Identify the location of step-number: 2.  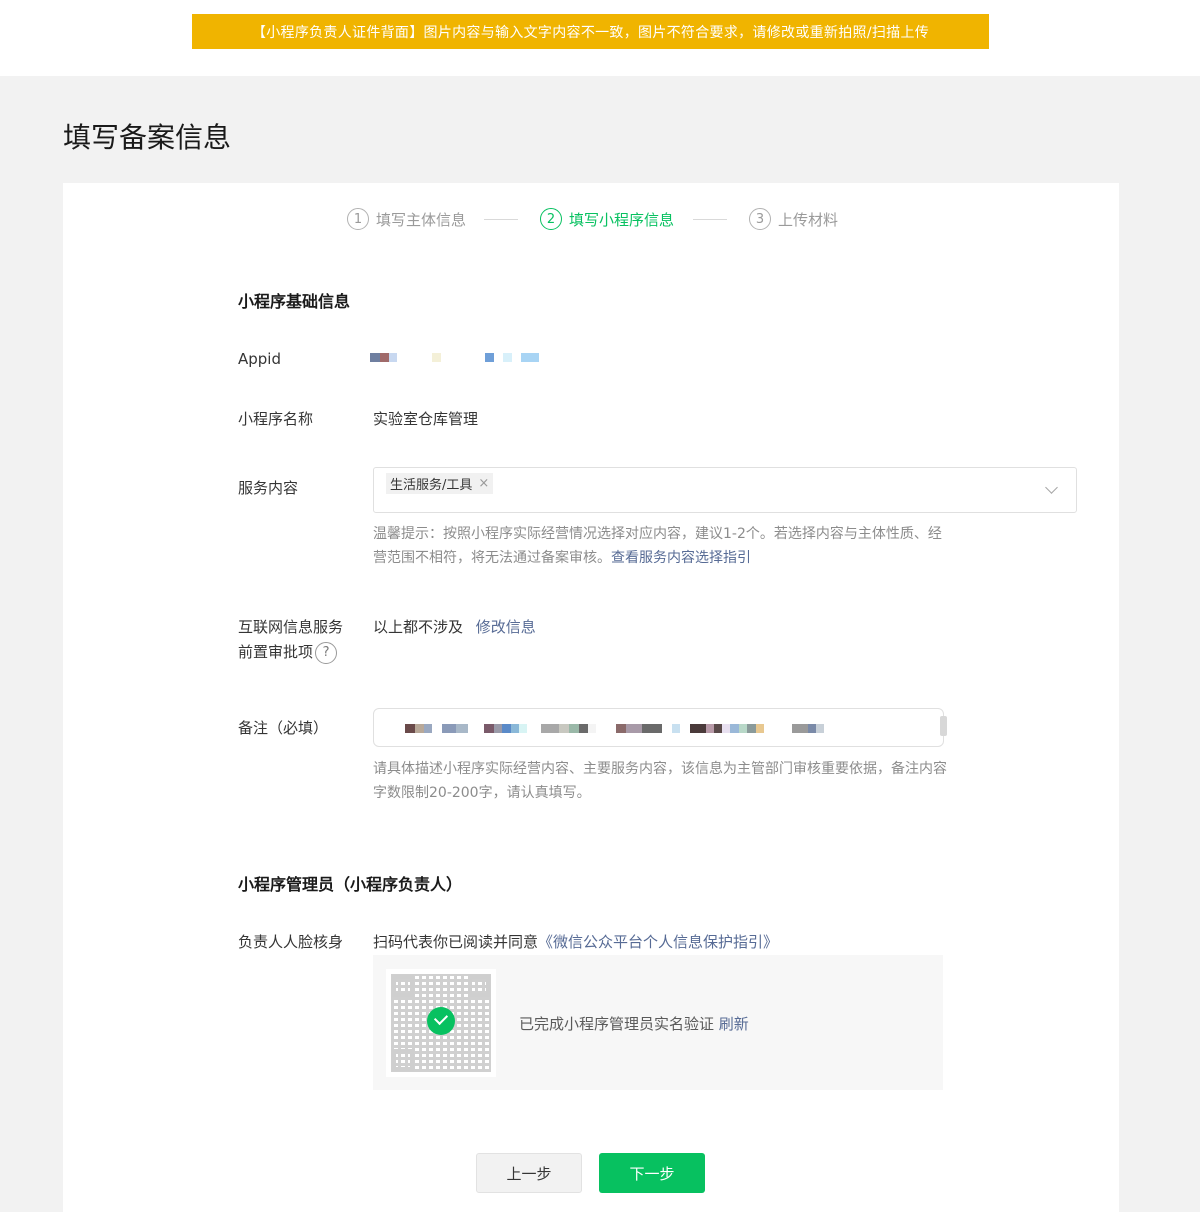
(551, 219).